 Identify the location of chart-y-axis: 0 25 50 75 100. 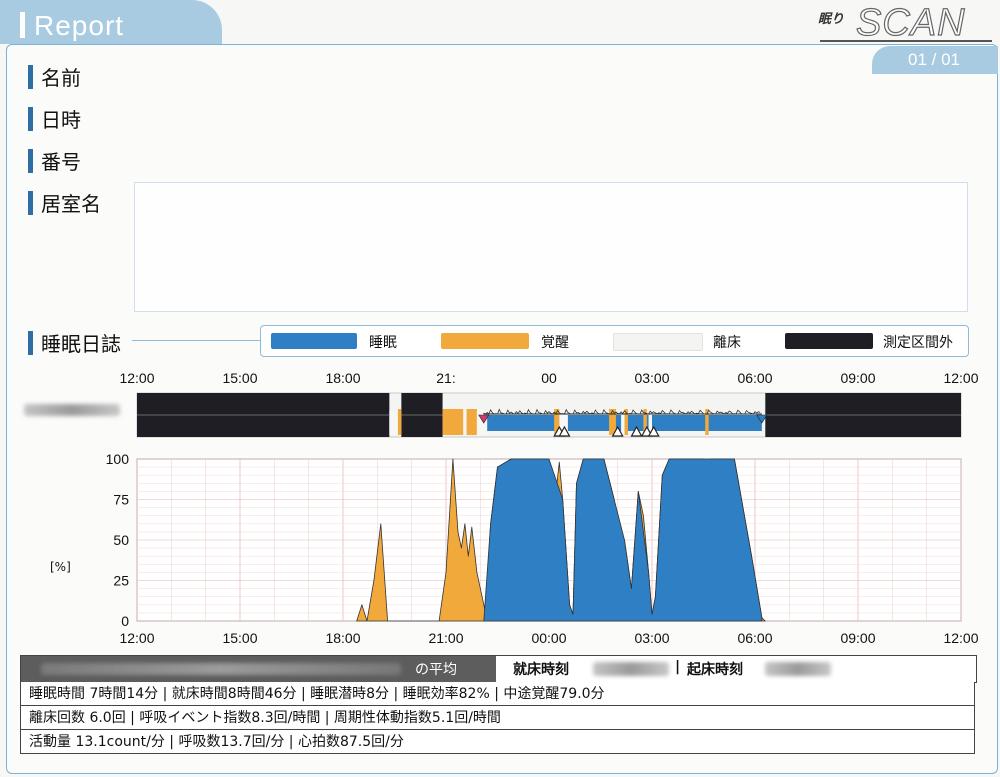
(118, 540).